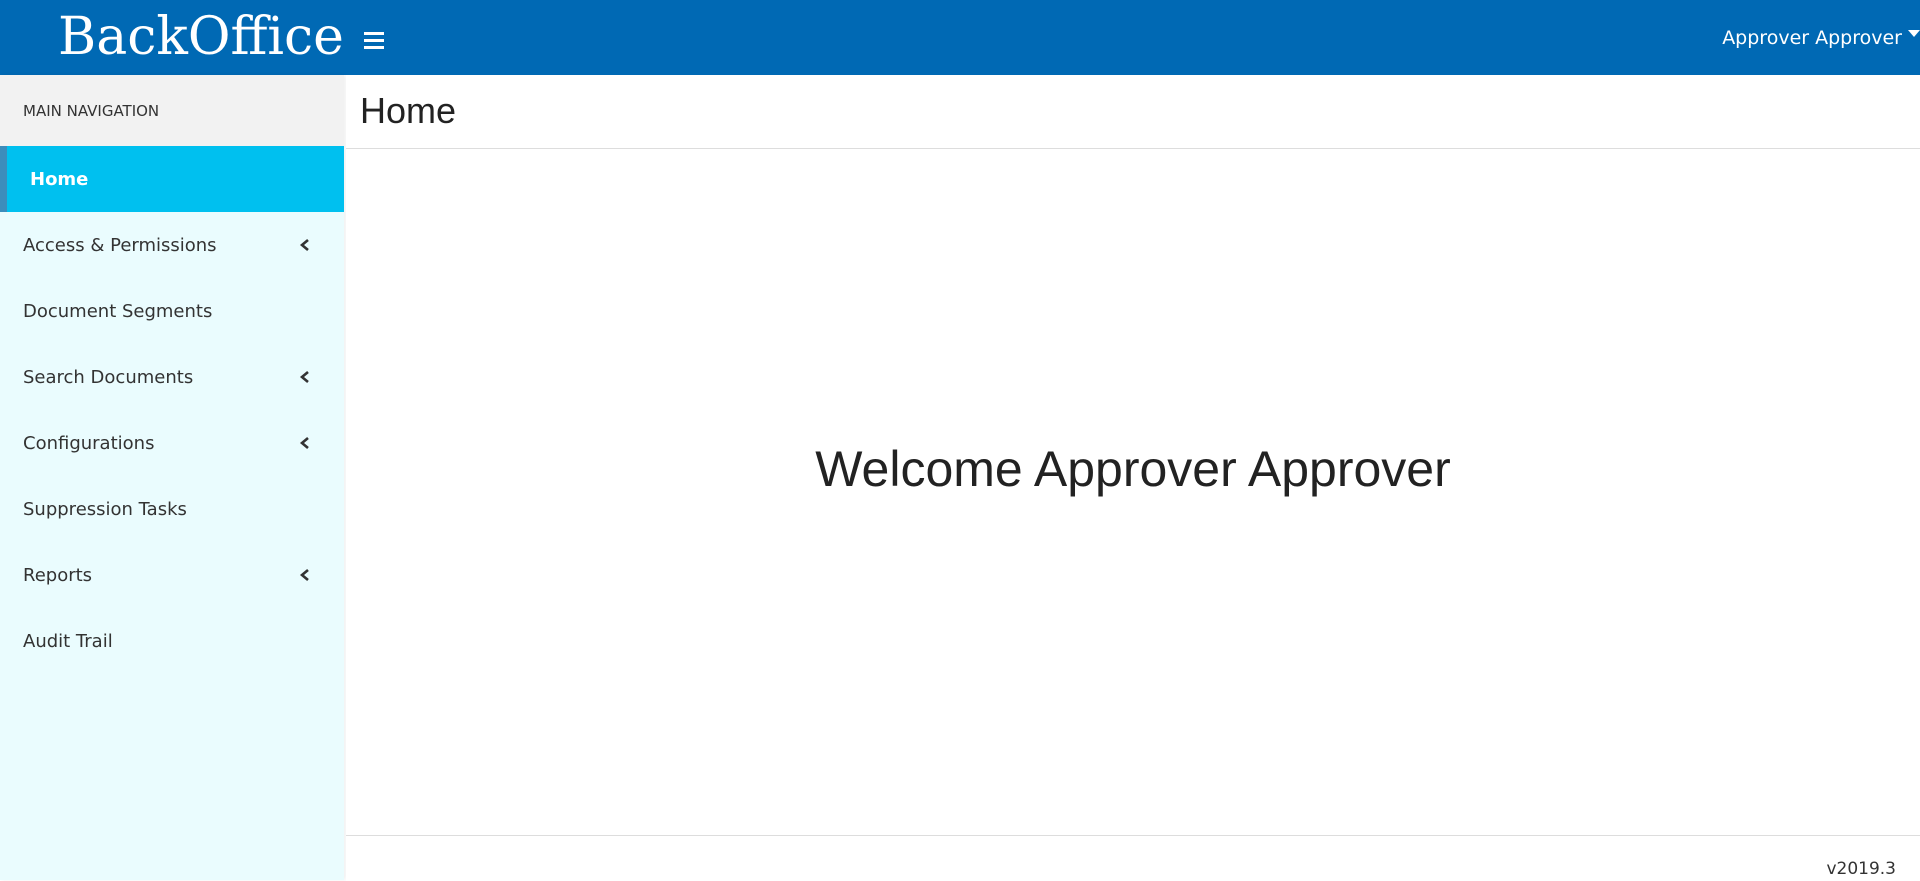 This screenshot has width=1920, height=881. What do you see at coordinates (376, 40) in the screenshot?
I see `hamburger-icon` at bounding box center [376, 40].